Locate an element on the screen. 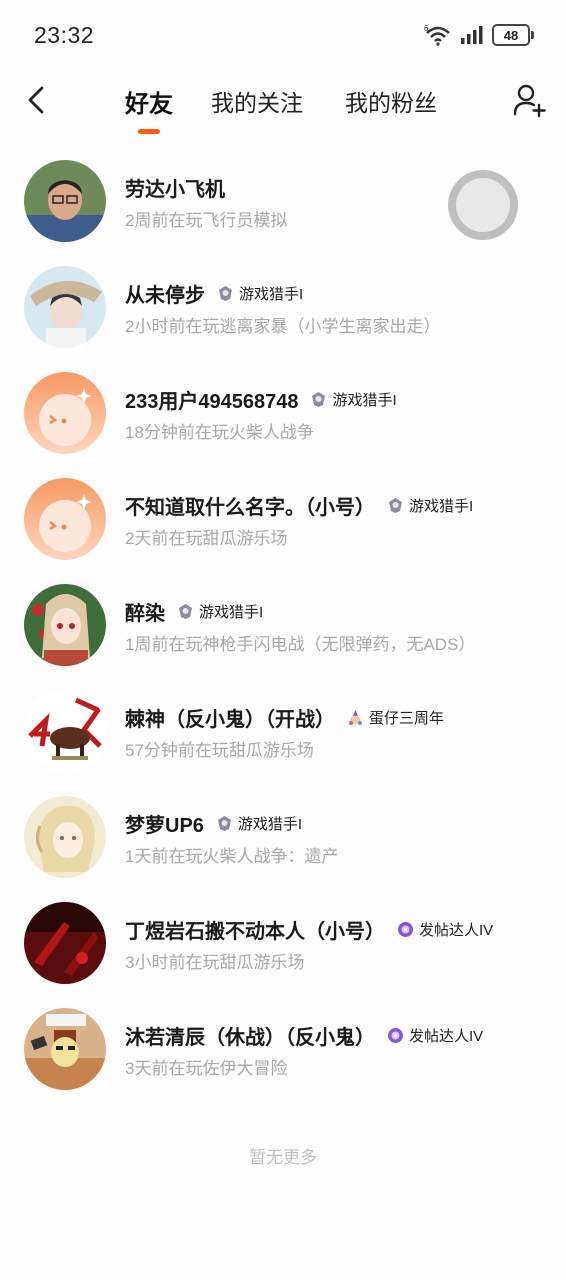 Image resolution: width=566 pixels, height=1280 pixels. tab-fans: 我的粉丝 is located at coordinates (391, 101).